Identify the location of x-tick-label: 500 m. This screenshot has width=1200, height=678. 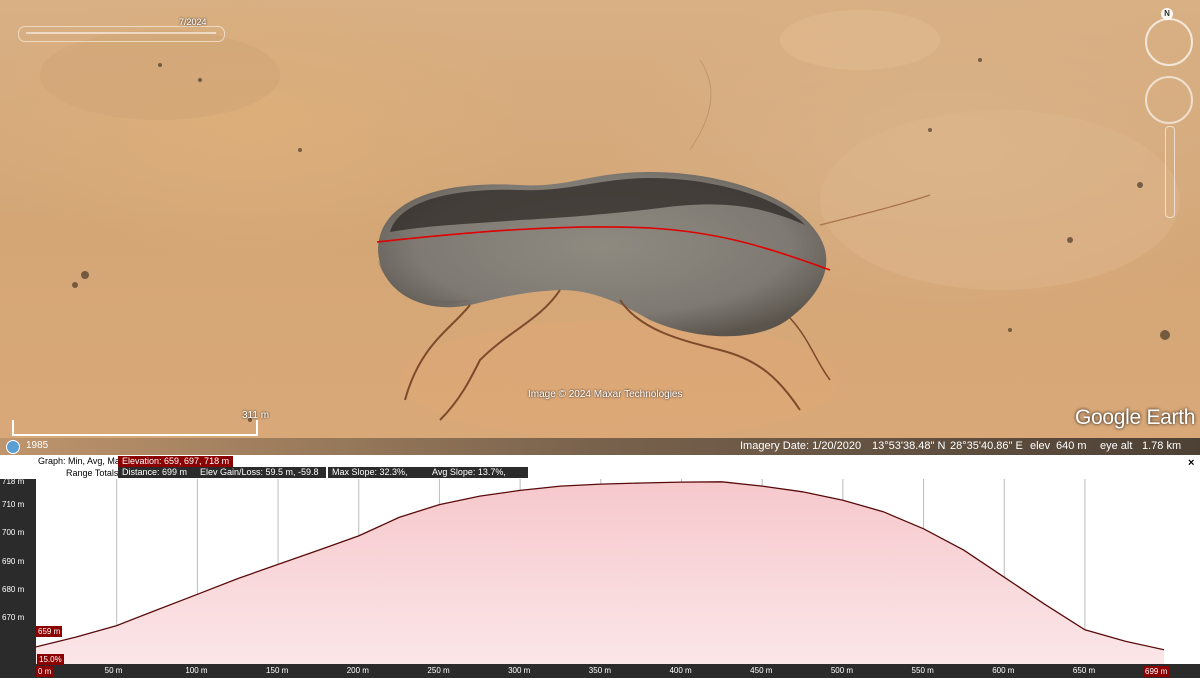
(842, 670).